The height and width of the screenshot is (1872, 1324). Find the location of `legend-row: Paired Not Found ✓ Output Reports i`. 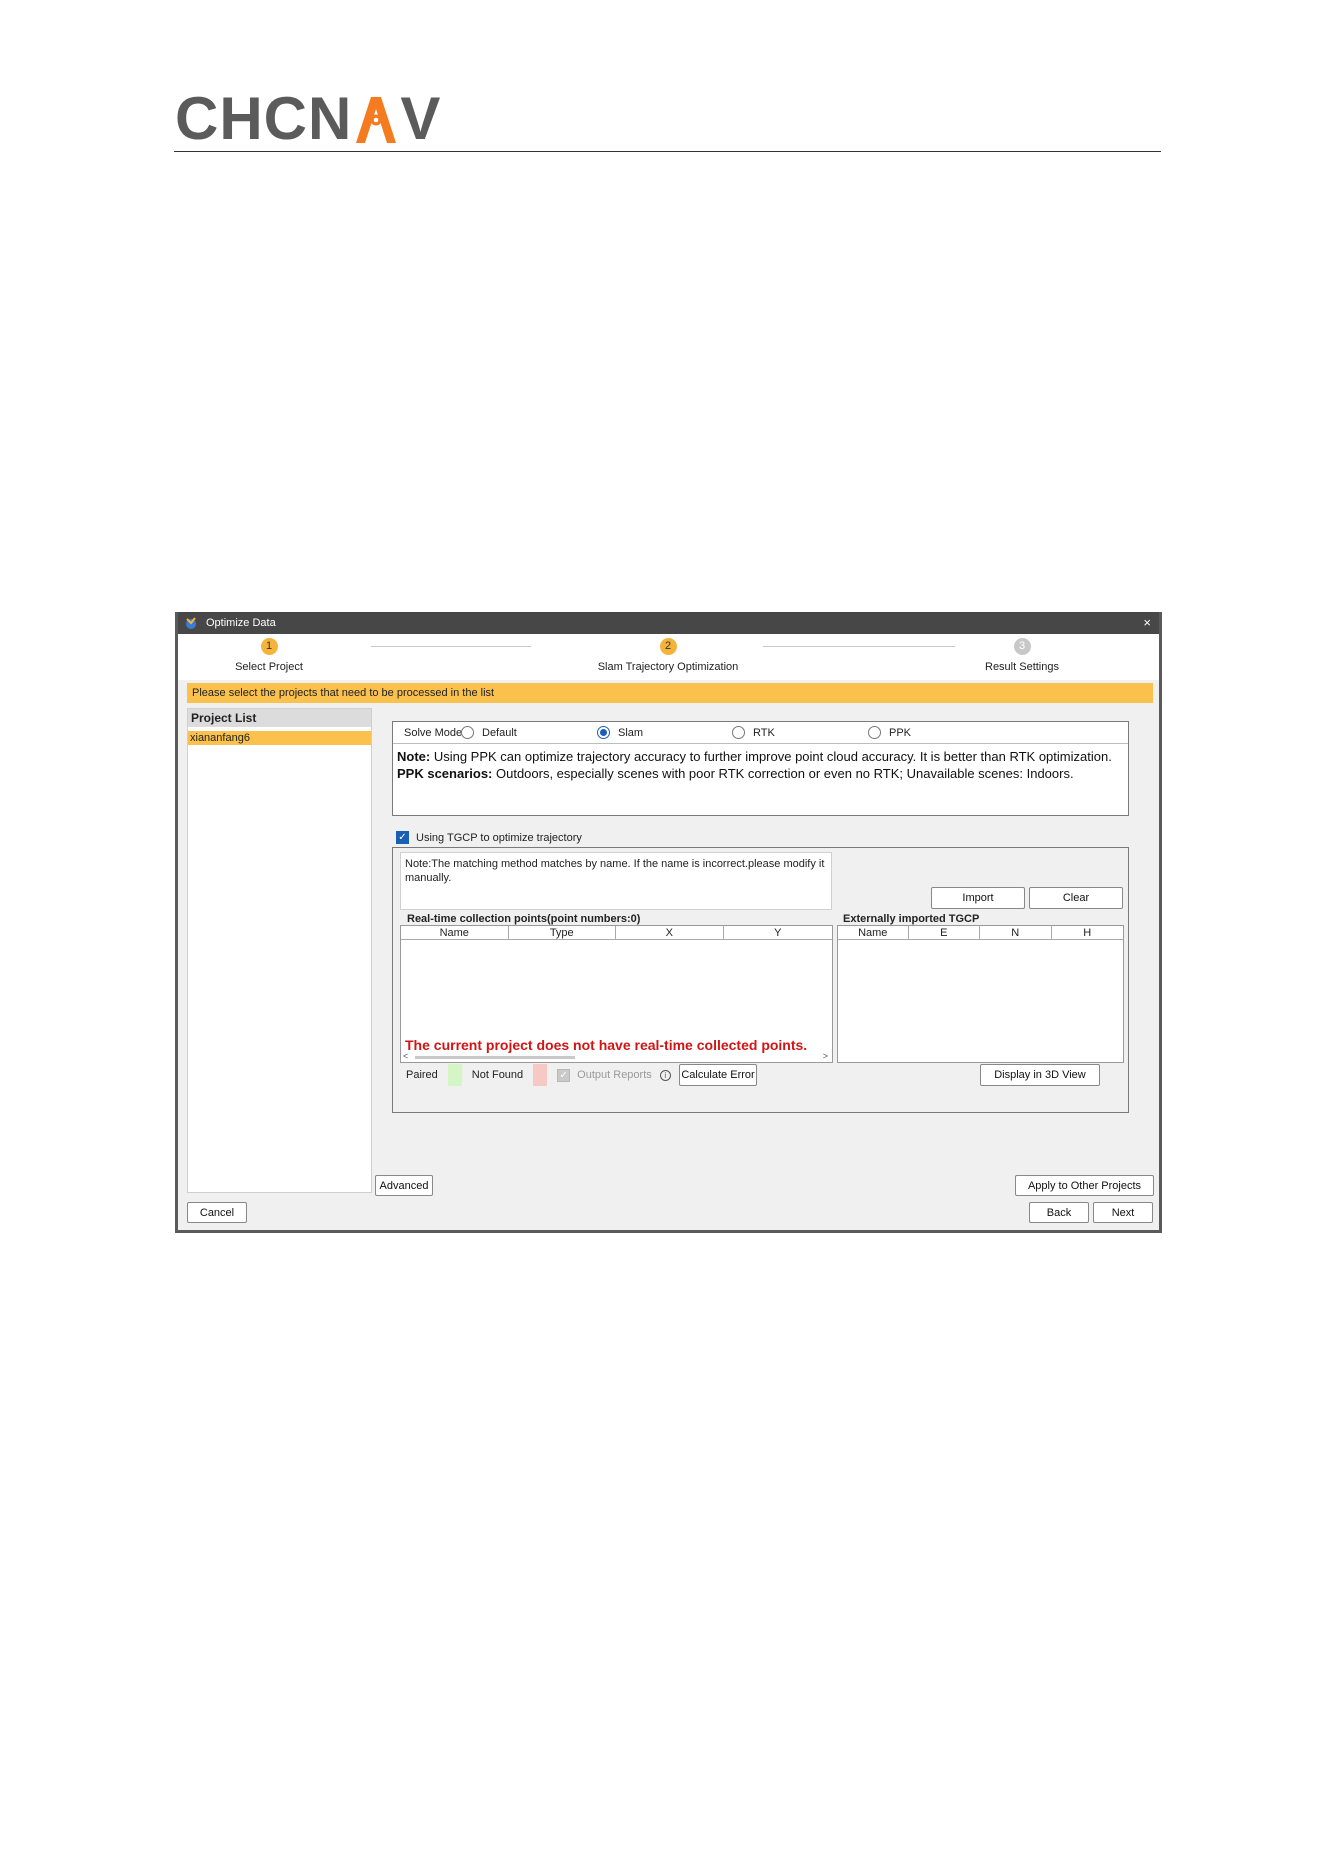

legend-row: Paired Not Found ✓ Output Reports i is located at coordinates (538, 1075).